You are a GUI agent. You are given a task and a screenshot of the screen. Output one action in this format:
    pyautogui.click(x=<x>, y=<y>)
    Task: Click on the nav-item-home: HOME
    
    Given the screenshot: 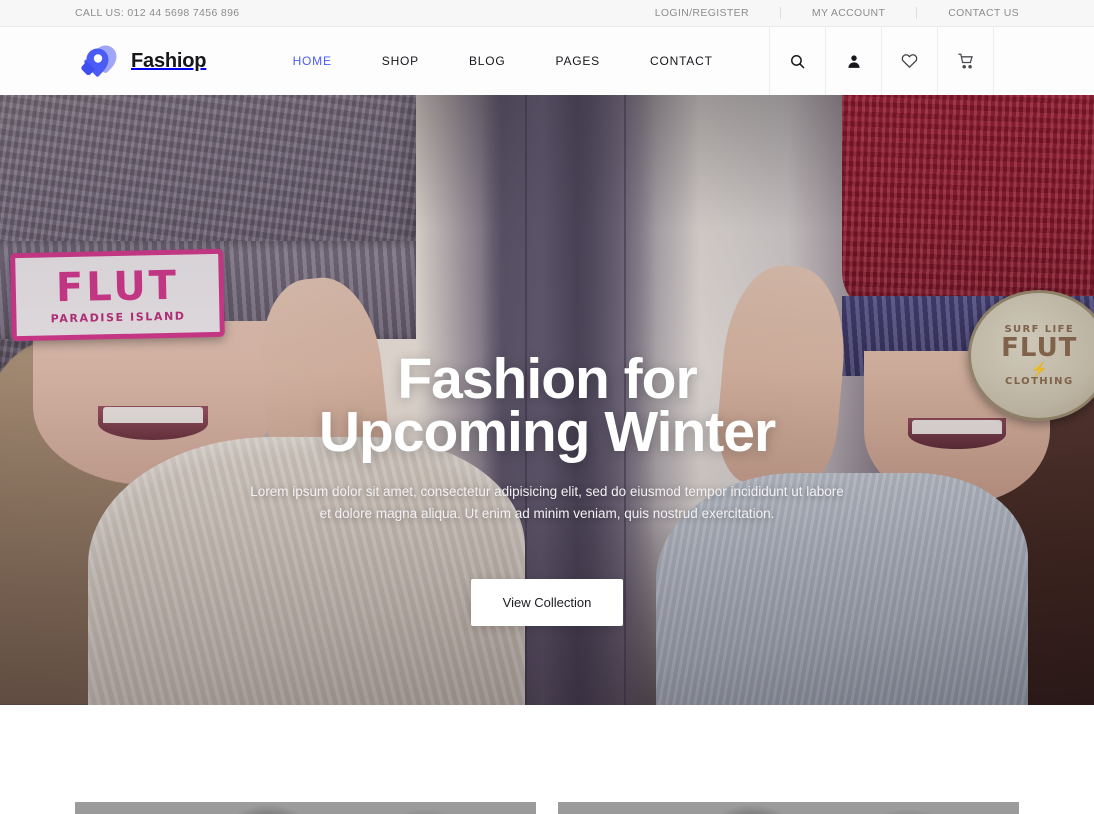 What is the action you would take?
    pyautogui.click(x=312, y=61)
    